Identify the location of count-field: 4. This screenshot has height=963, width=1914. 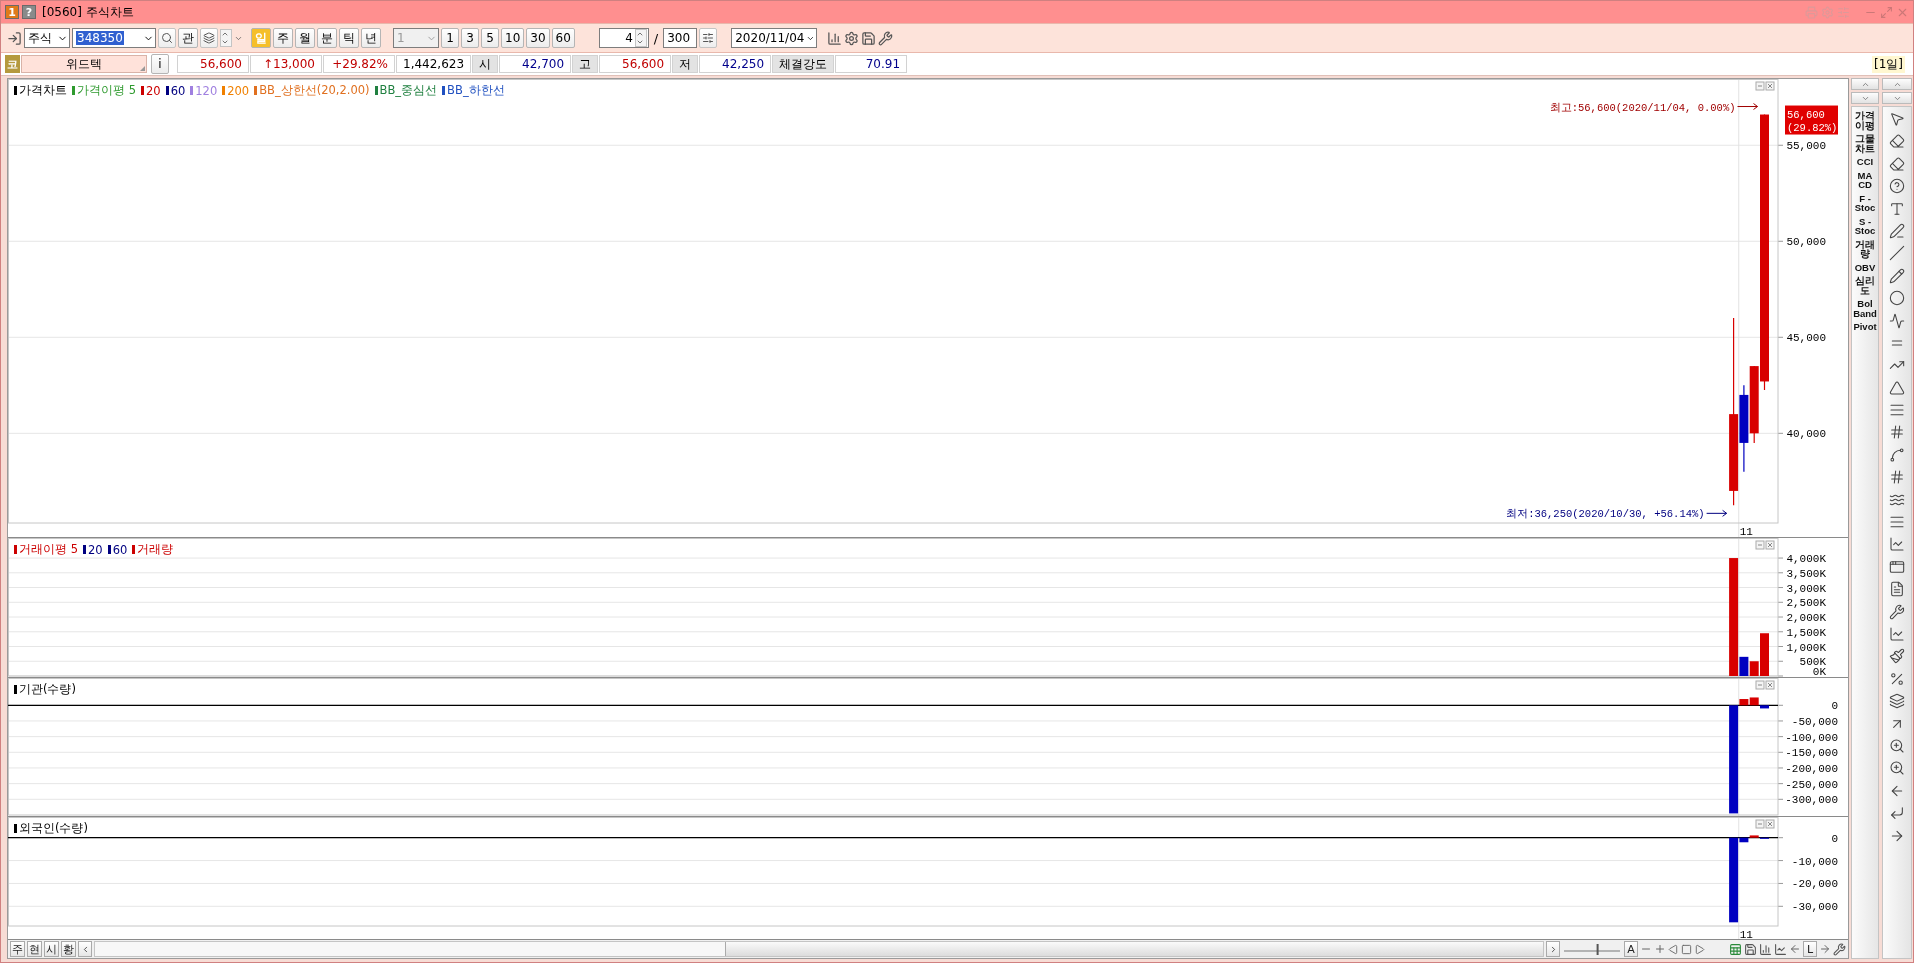
(623, 38).